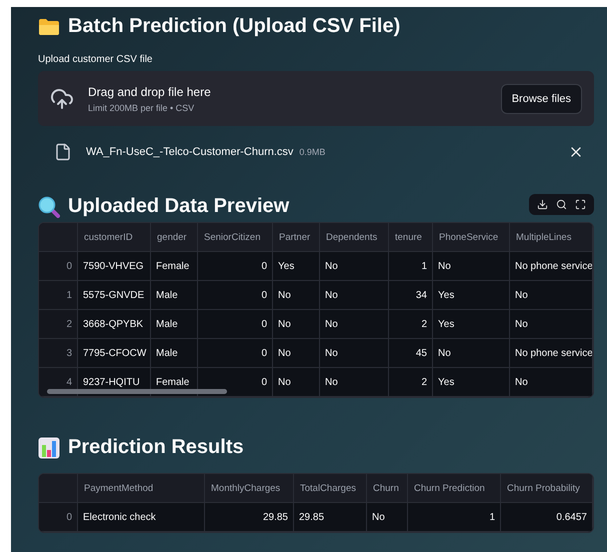 The height and width of the screenshot is (552, 607). What do you see at coordinates (542, 204) in the screenshot?
I see `download-icon` at bounding box center [542, 204].